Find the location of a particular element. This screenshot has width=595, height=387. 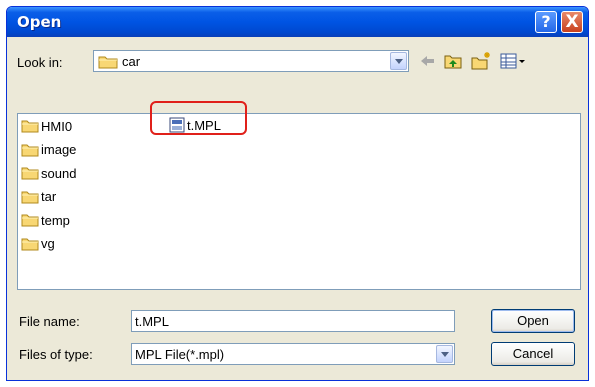

file-type-dropdown-button is located at coordinates (444, 354).